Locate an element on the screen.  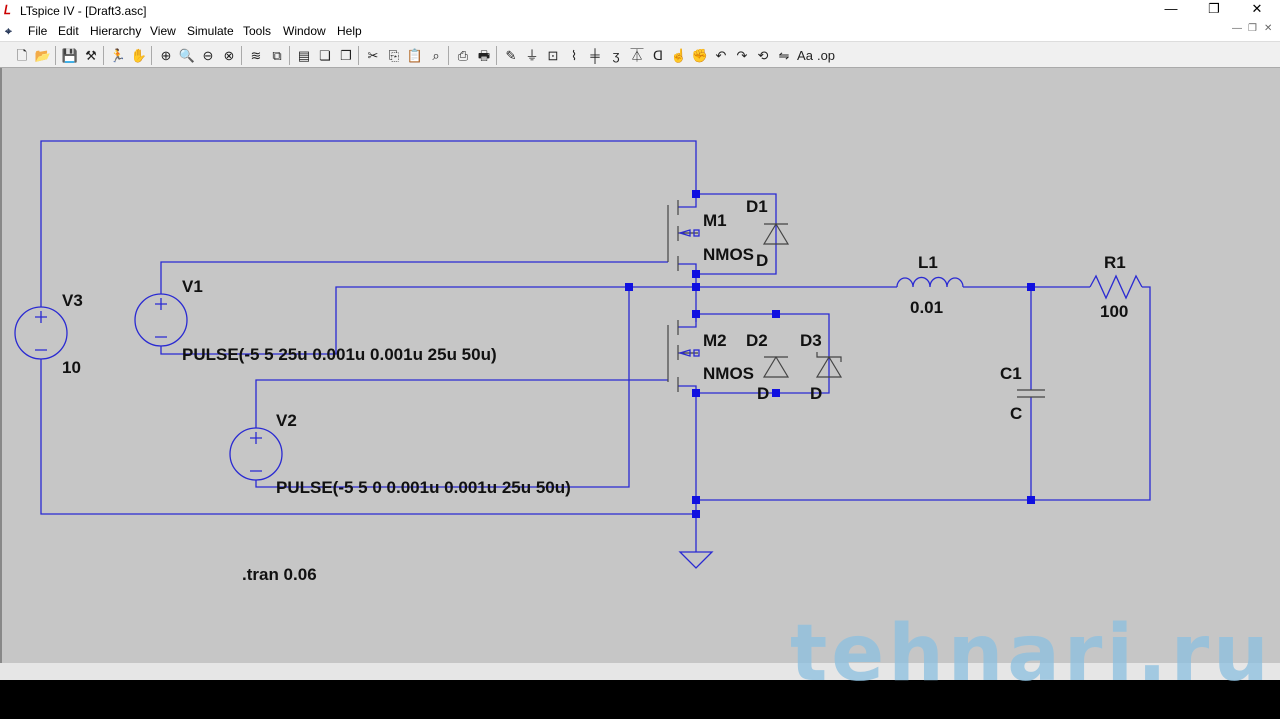
v3-name: V3 is located at coordinates (72, 300).